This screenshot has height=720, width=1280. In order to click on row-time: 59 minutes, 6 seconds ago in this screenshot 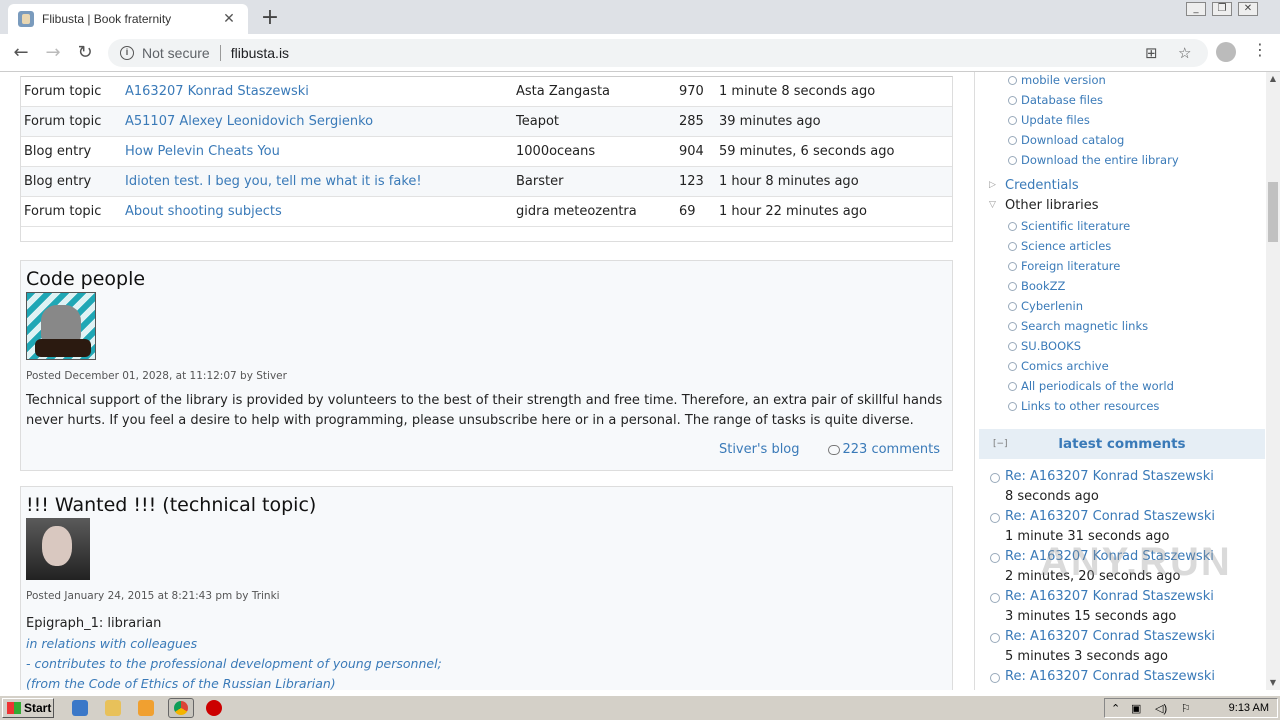, I will do `click(807, 151)`.